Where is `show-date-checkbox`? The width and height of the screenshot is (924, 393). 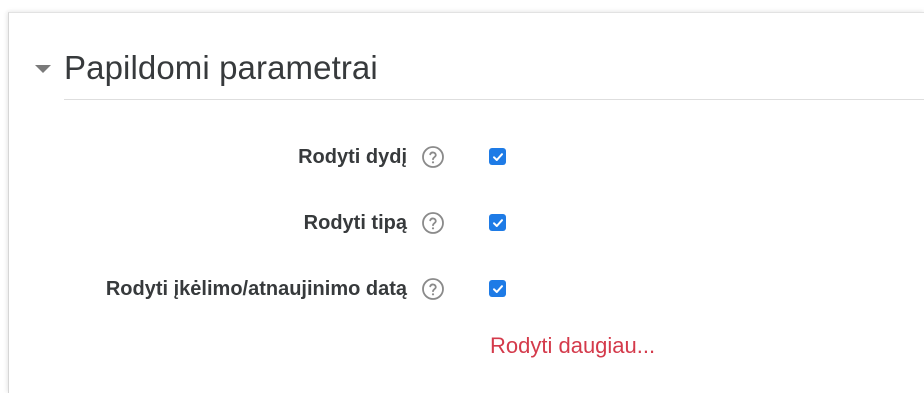
show-date-checkbox is located at coordinates (497, 288).